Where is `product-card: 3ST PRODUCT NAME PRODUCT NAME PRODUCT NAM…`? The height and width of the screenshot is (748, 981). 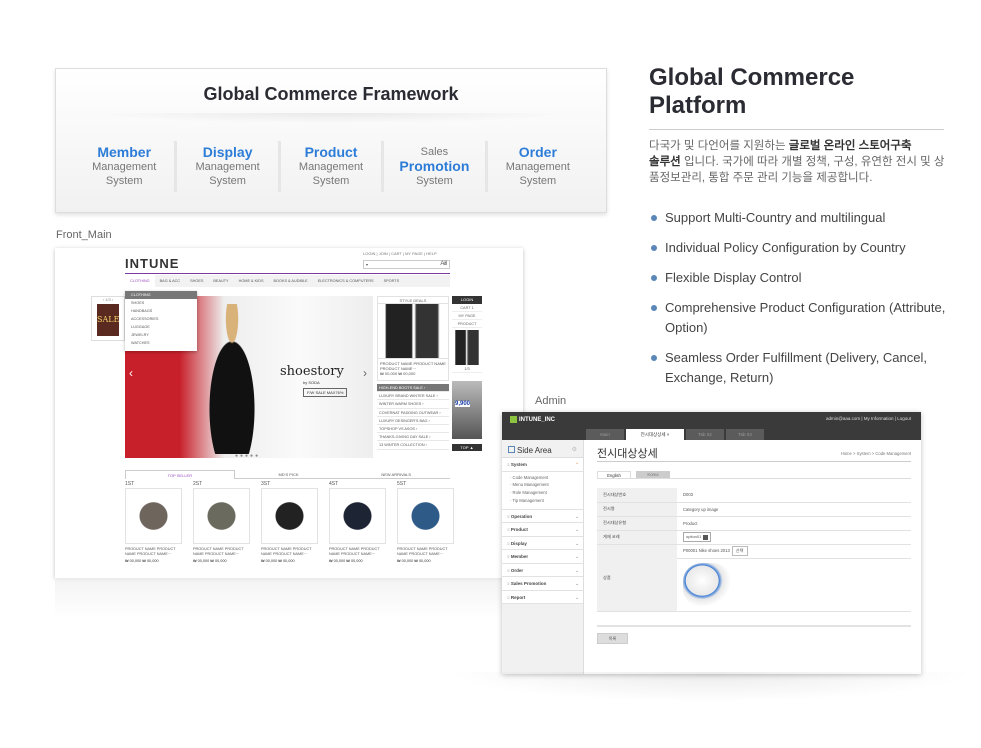 product-card: 3ST PRODUCT NAME PRODUCT NAME PRODUCT NAM… is located at coordinates (289, 522).